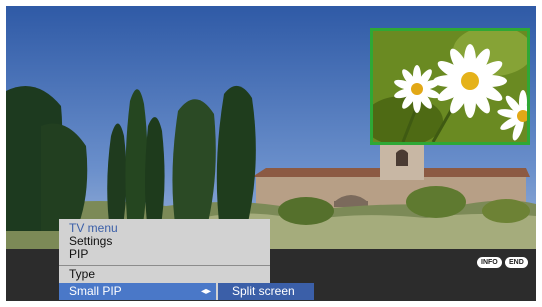 This screenshot has width=542, height=307. I want to click on pip-picture, so click(450, 86).